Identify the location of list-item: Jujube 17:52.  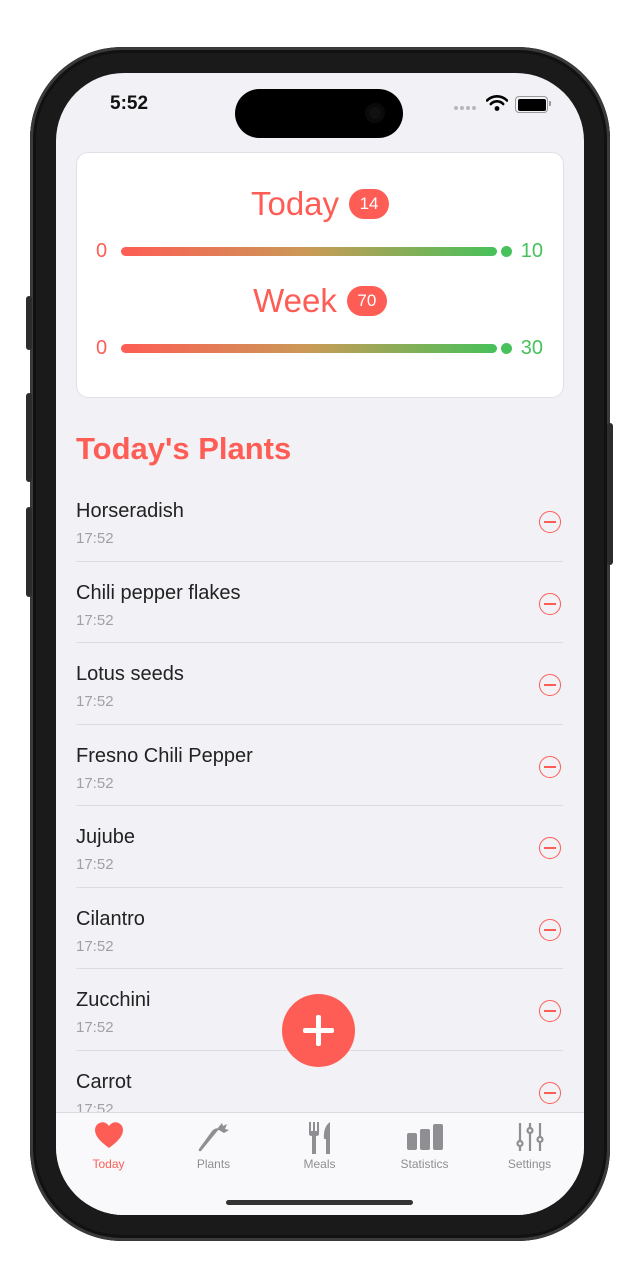
(319, 847).